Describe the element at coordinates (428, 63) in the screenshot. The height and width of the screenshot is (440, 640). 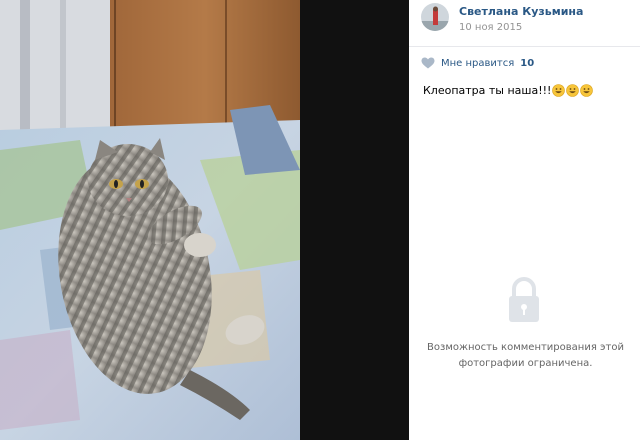
I see `heart-icon` at that location.